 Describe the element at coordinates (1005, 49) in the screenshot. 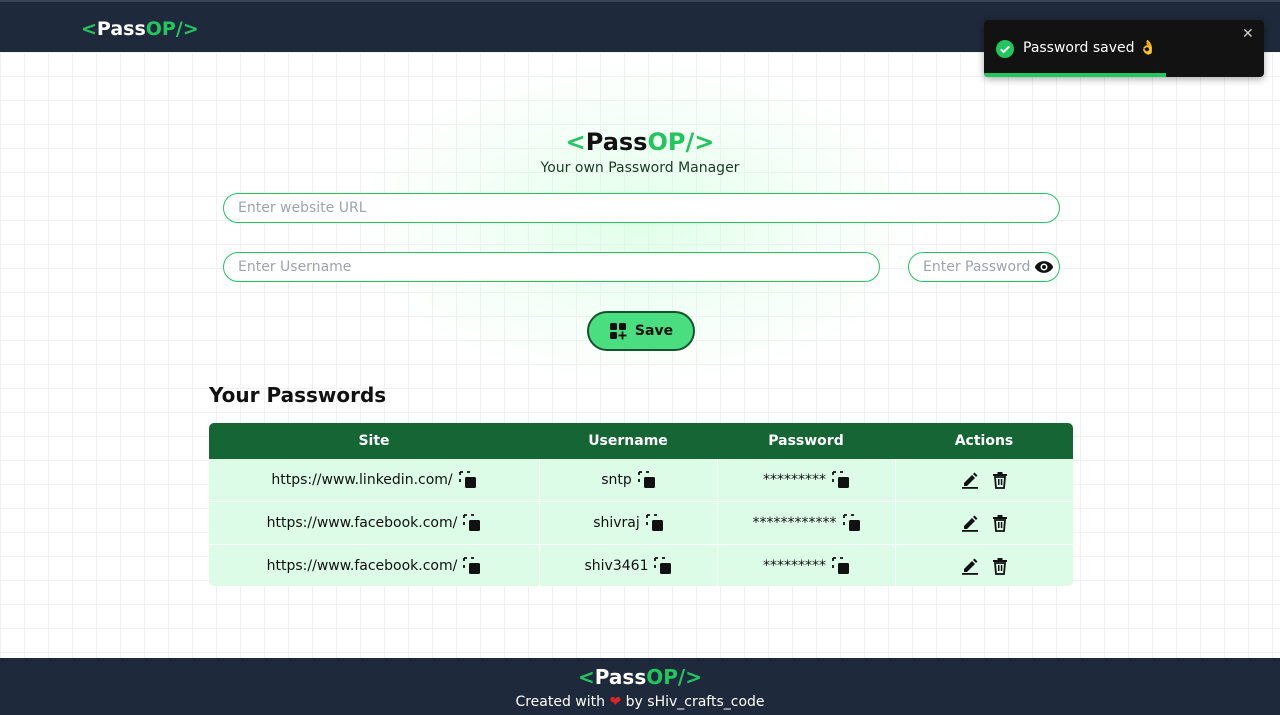

I see `check-circle-icon` at that location.